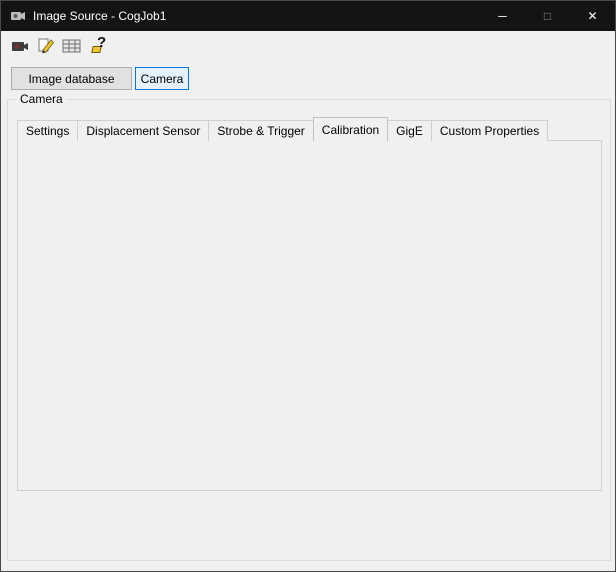 Image resolution: width=616 pixels, height=572 pixels. I want to click on edit-acquisition-icon, so click(46, 45).